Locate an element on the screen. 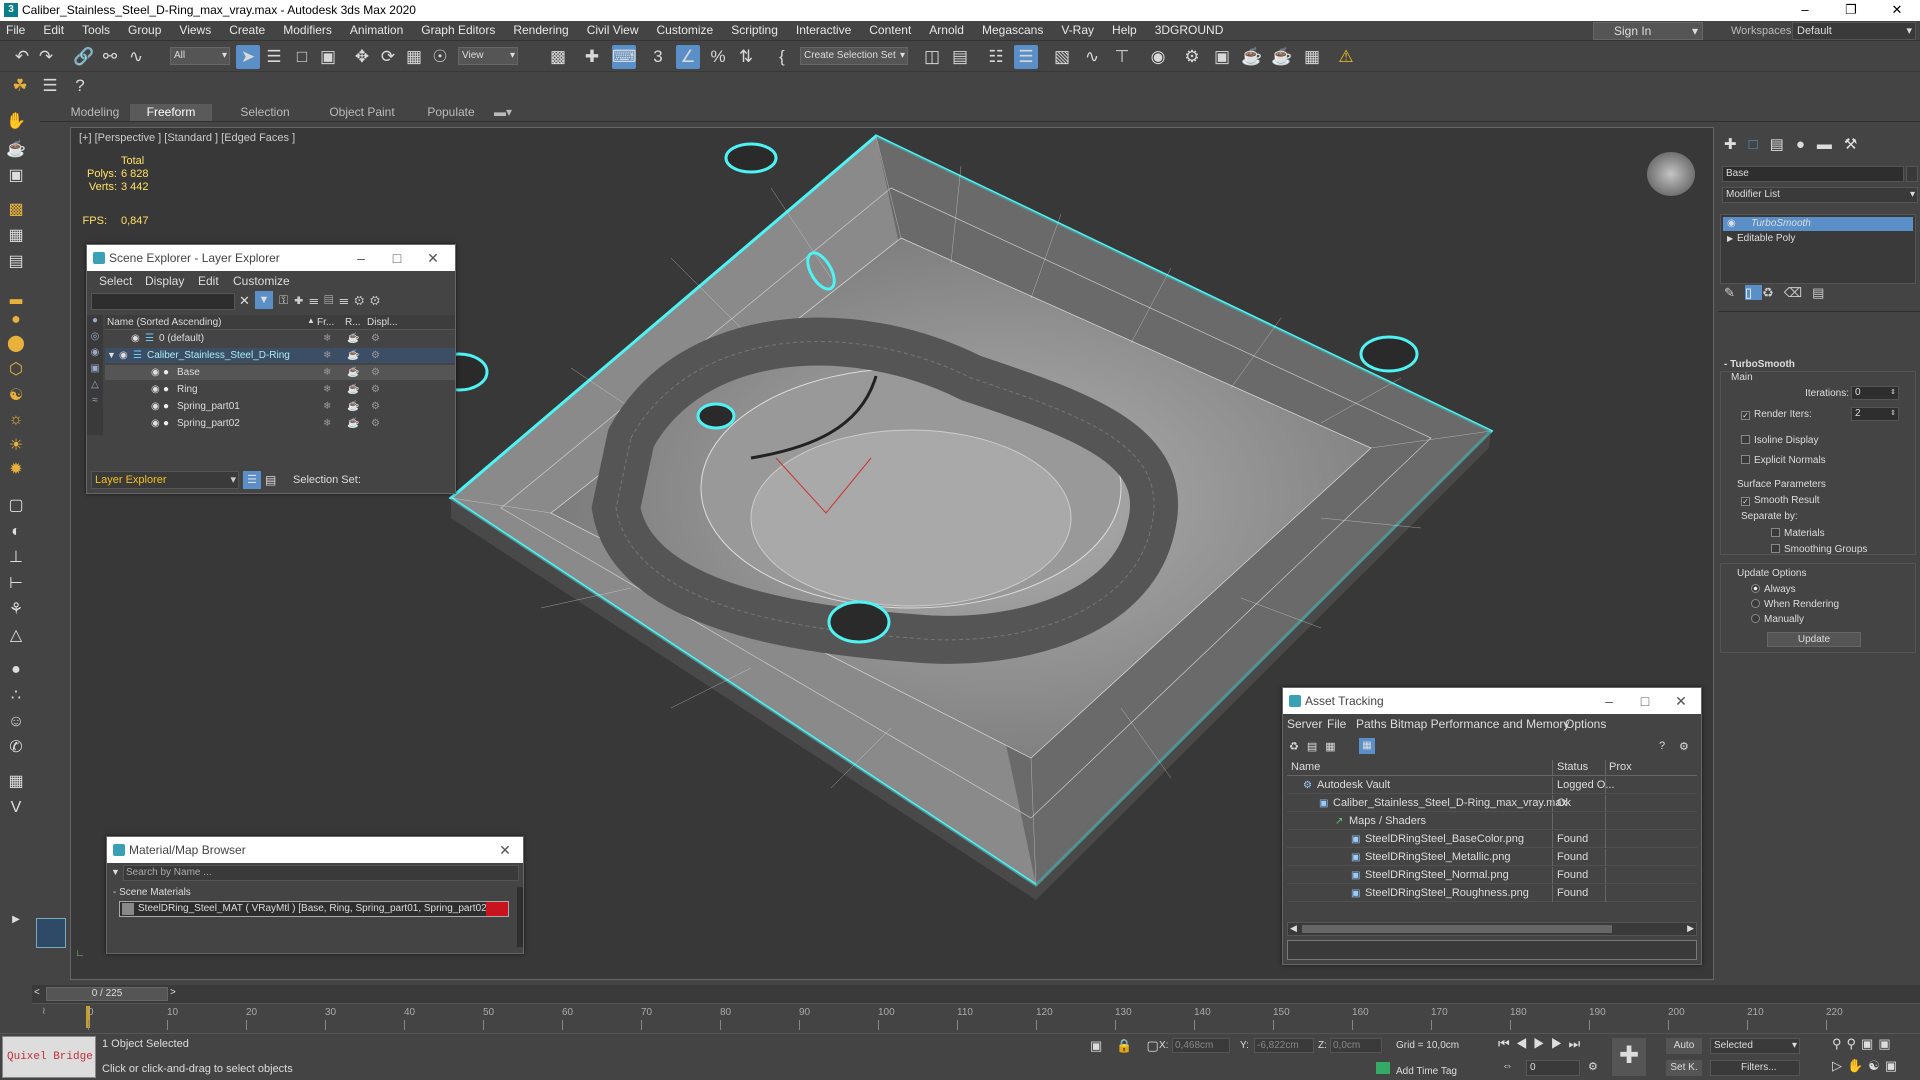 Image resolution: width=1920 pixels, height=1080 pixels. menu-animation: Animation is located at coordinates (376, 30).